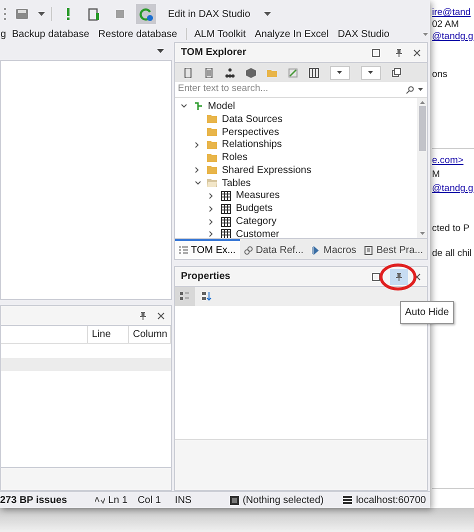  Describe the element at coordinates (51, 34) in the screenshot. I see `menu-item: Backup database` at that location.